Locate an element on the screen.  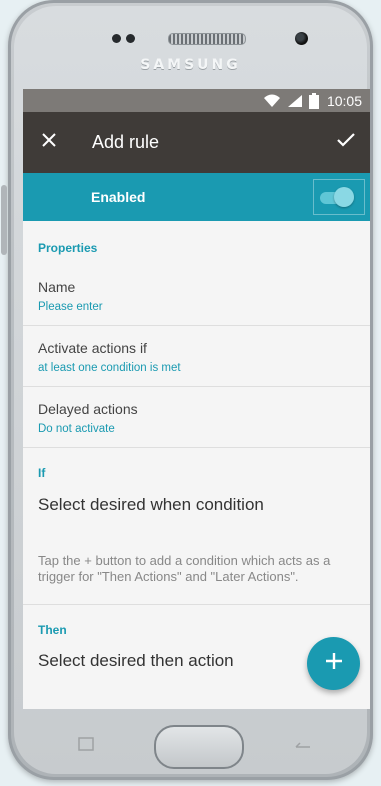
add-condition-button is located at coordinates (333, 663).